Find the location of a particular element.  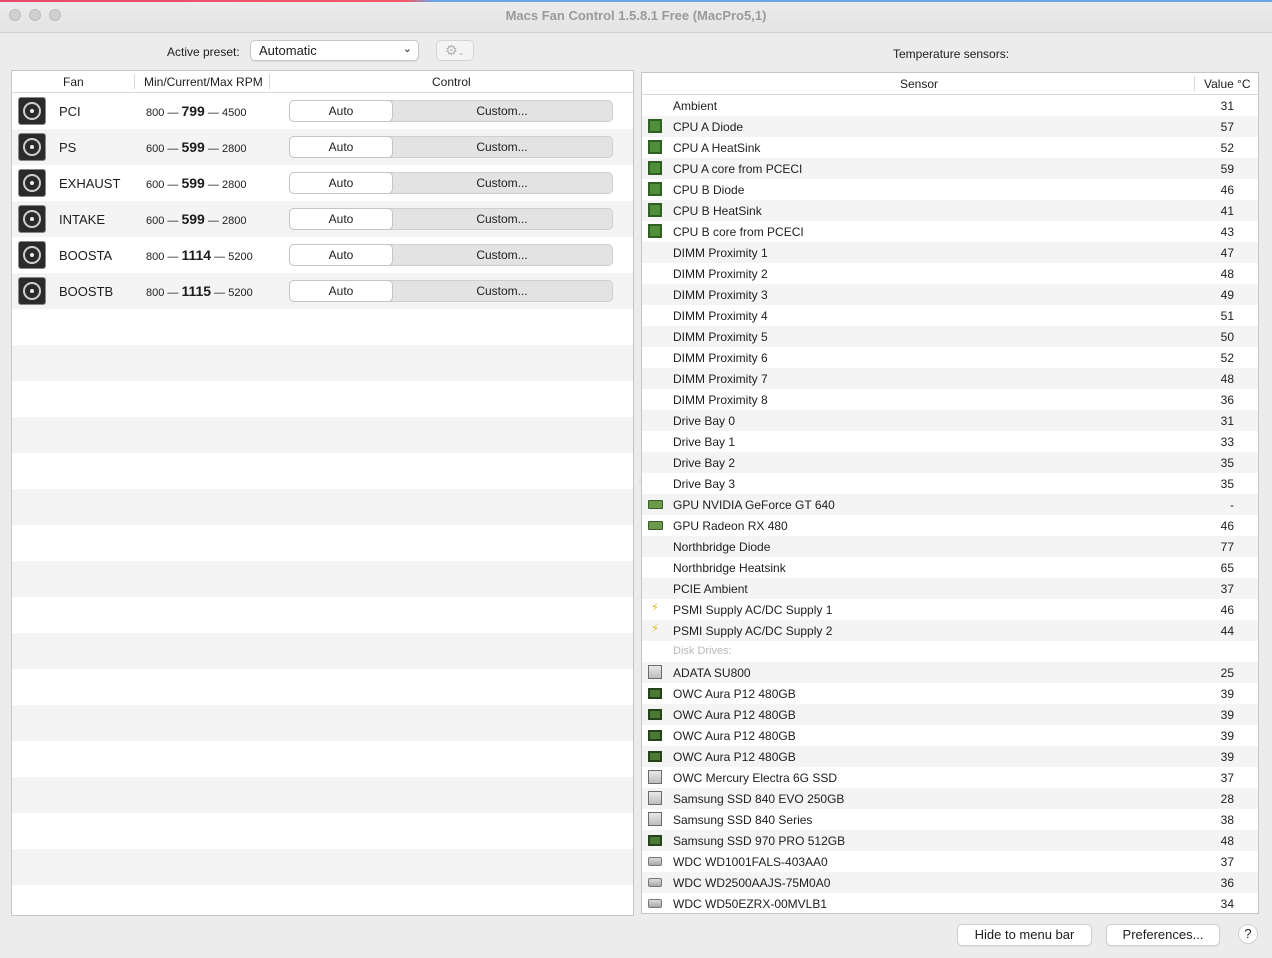

ssd-drive-icon is located at coordinates (655, 798).